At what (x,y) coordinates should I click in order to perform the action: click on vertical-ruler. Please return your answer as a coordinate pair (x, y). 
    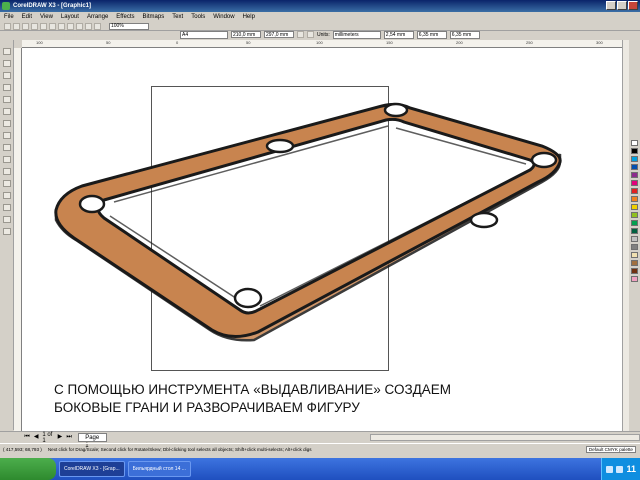
    Looking at the image, I should click on (18, 239).